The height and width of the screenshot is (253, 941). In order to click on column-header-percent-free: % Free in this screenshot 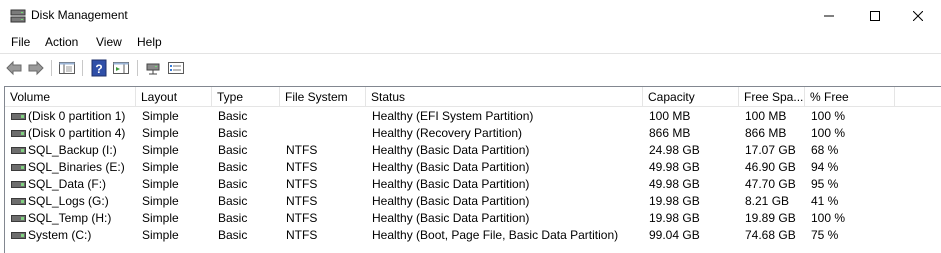, I will do `click(850, 97)`.